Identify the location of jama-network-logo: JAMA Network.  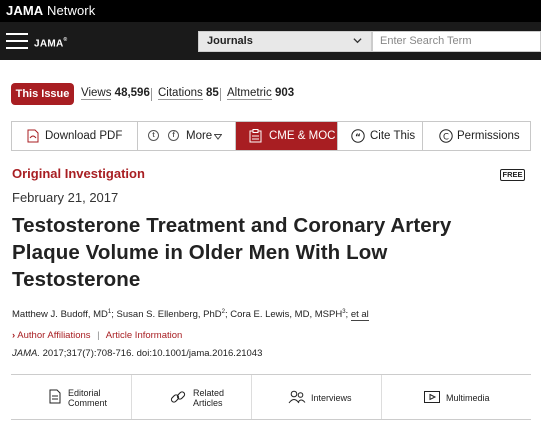
(50, 10).